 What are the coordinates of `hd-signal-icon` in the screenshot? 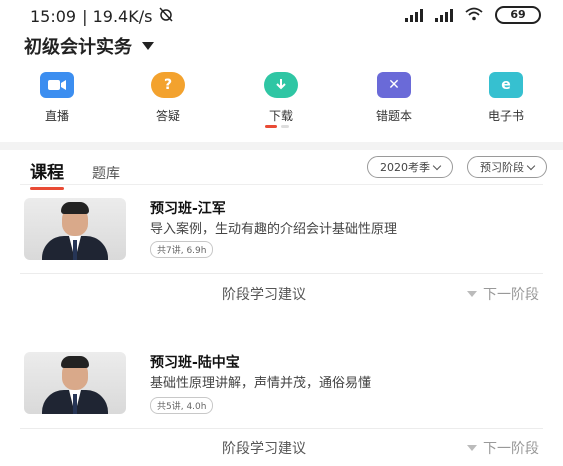 It's located at (444, 15).